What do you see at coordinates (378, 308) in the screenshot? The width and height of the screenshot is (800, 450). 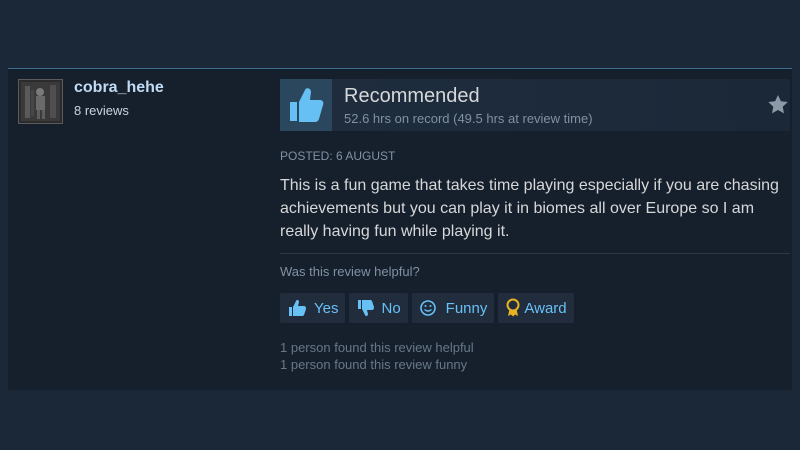 I see `no-button: No` at bounding box center [378, 308].